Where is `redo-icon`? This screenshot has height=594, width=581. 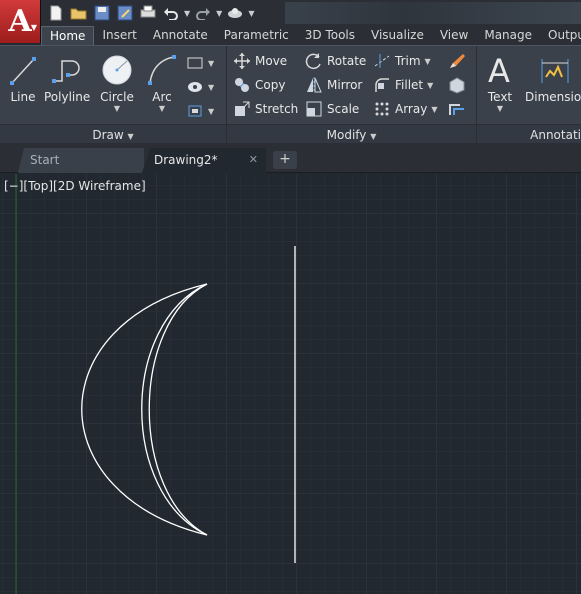 redo-icon is located at coordinates (203, 13).